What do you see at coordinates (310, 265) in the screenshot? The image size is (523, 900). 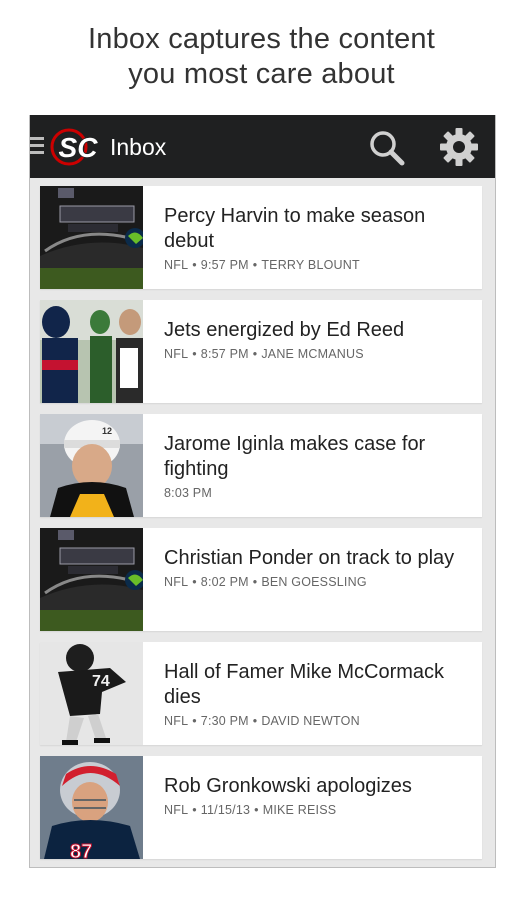 I see `item-author: TERRY BLOUNT` at bounding box center [310, 265].